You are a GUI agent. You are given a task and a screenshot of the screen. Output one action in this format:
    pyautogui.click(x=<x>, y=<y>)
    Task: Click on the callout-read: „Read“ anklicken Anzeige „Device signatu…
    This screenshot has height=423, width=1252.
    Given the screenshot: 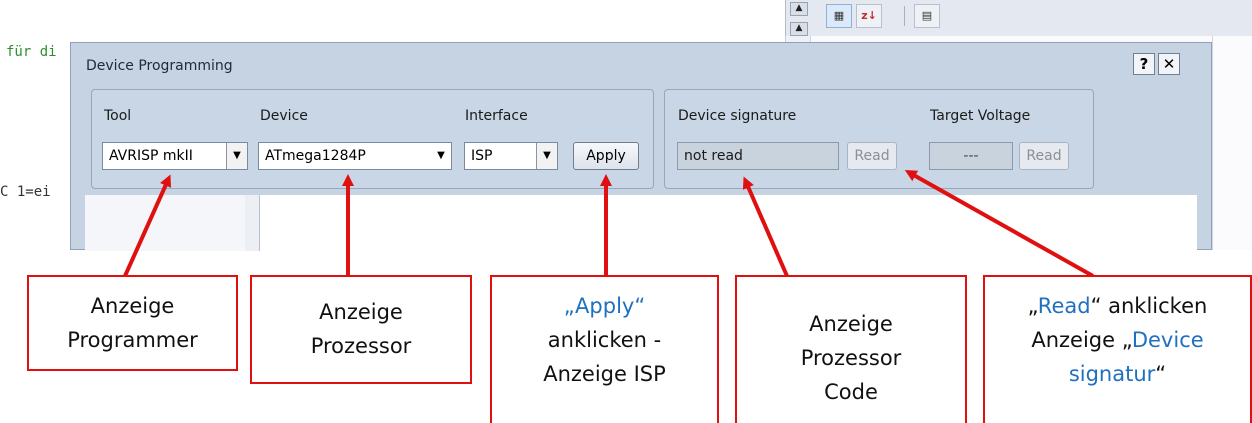 What is the action you would take?
    pyautogui.click(x=1117, y=349)
    